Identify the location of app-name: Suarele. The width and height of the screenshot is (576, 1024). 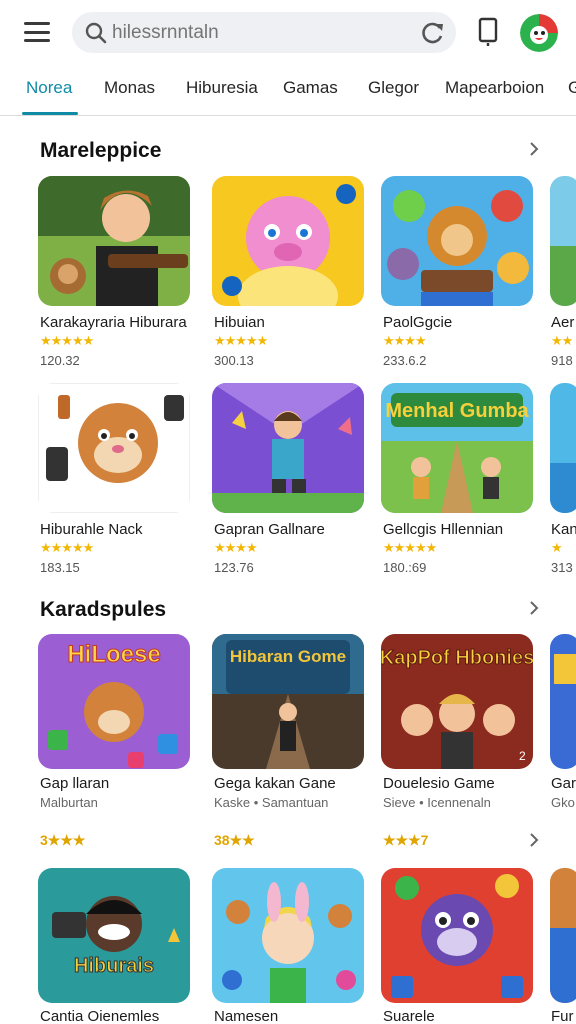
(409, 1016).